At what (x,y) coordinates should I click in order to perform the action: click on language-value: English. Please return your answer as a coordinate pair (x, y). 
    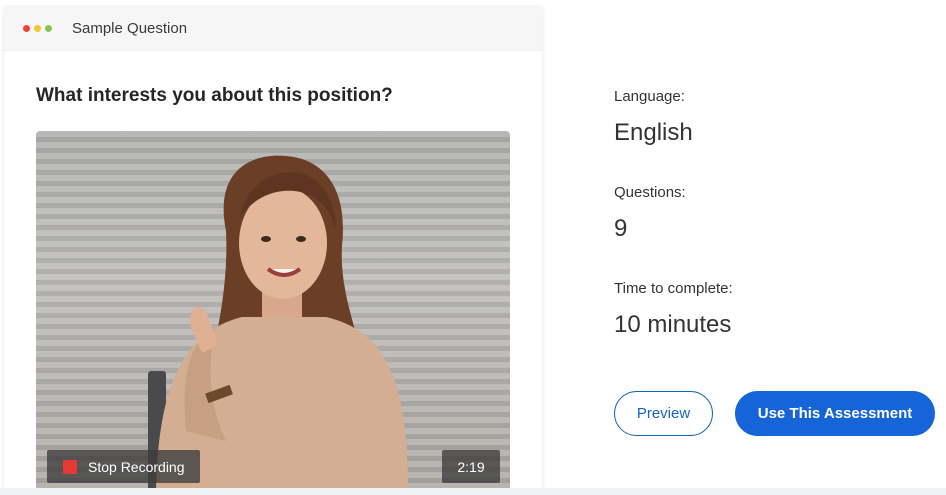
    Looking at the image, I should click on (653, 132).